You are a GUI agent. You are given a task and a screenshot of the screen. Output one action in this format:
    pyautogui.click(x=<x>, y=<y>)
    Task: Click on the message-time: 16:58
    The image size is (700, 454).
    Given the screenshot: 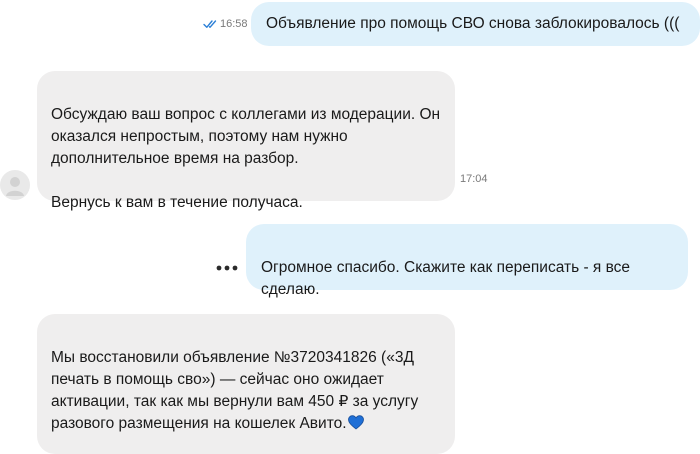 What is the action you would take?
    pyautogui.click(x=234, y=24)
    